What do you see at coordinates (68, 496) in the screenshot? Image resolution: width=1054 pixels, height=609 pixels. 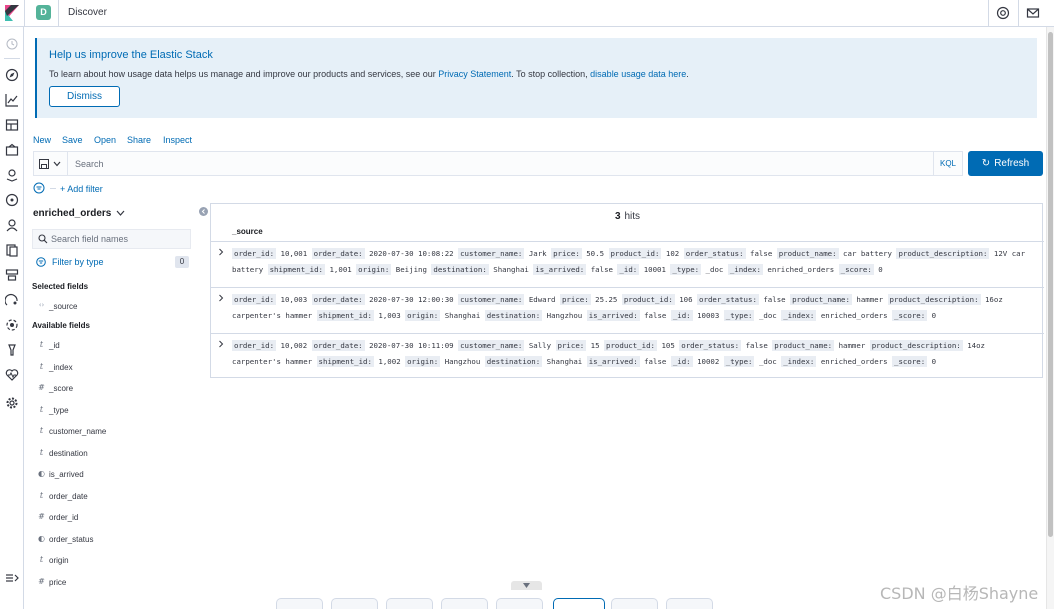 I see `field-name: order_date` at bounding box center [68, 496].